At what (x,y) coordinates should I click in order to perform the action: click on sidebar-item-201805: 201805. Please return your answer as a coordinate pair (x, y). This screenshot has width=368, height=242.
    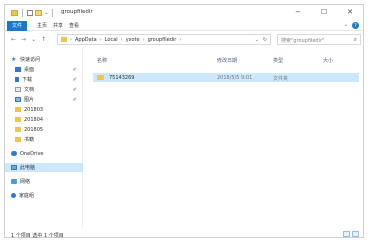
    Looking at the image, I should click on (44, 129).